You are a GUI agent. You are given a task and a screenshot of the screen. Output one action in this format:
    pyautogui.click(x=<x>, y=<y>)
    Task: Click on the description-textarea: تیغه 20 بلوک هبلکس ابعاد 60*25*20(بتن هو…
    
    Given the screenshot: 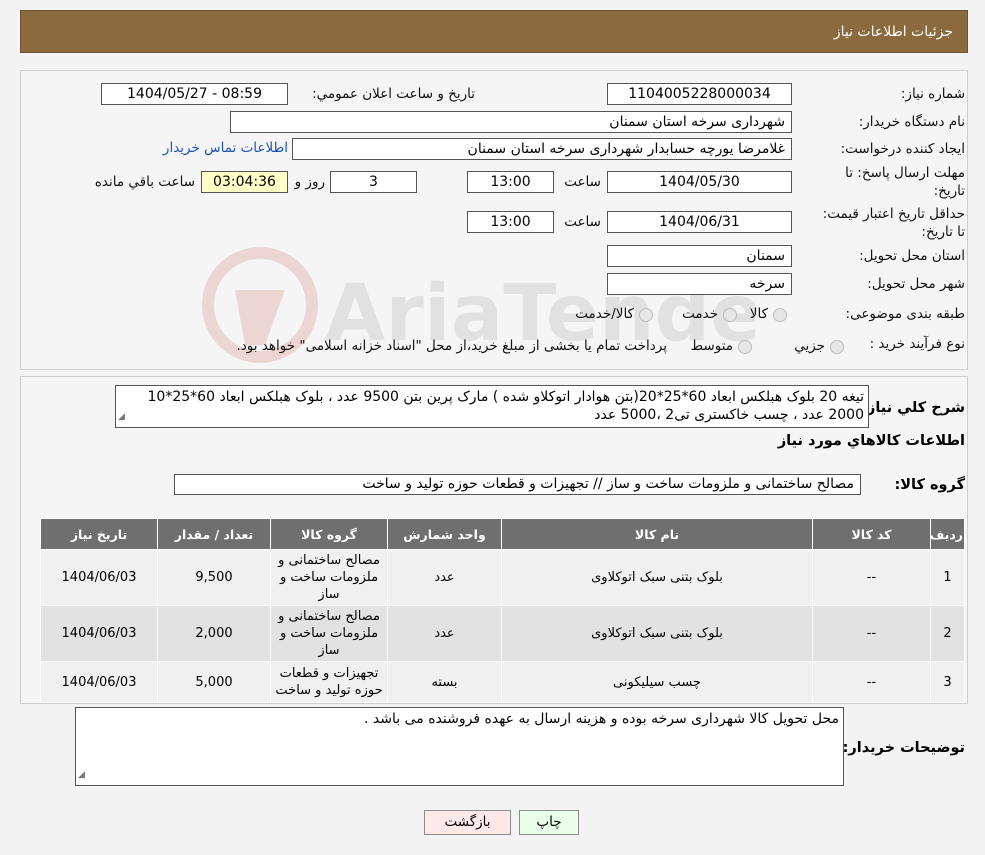 What is the action you would take?
    pyautogui.click(x=492, y=406)
    